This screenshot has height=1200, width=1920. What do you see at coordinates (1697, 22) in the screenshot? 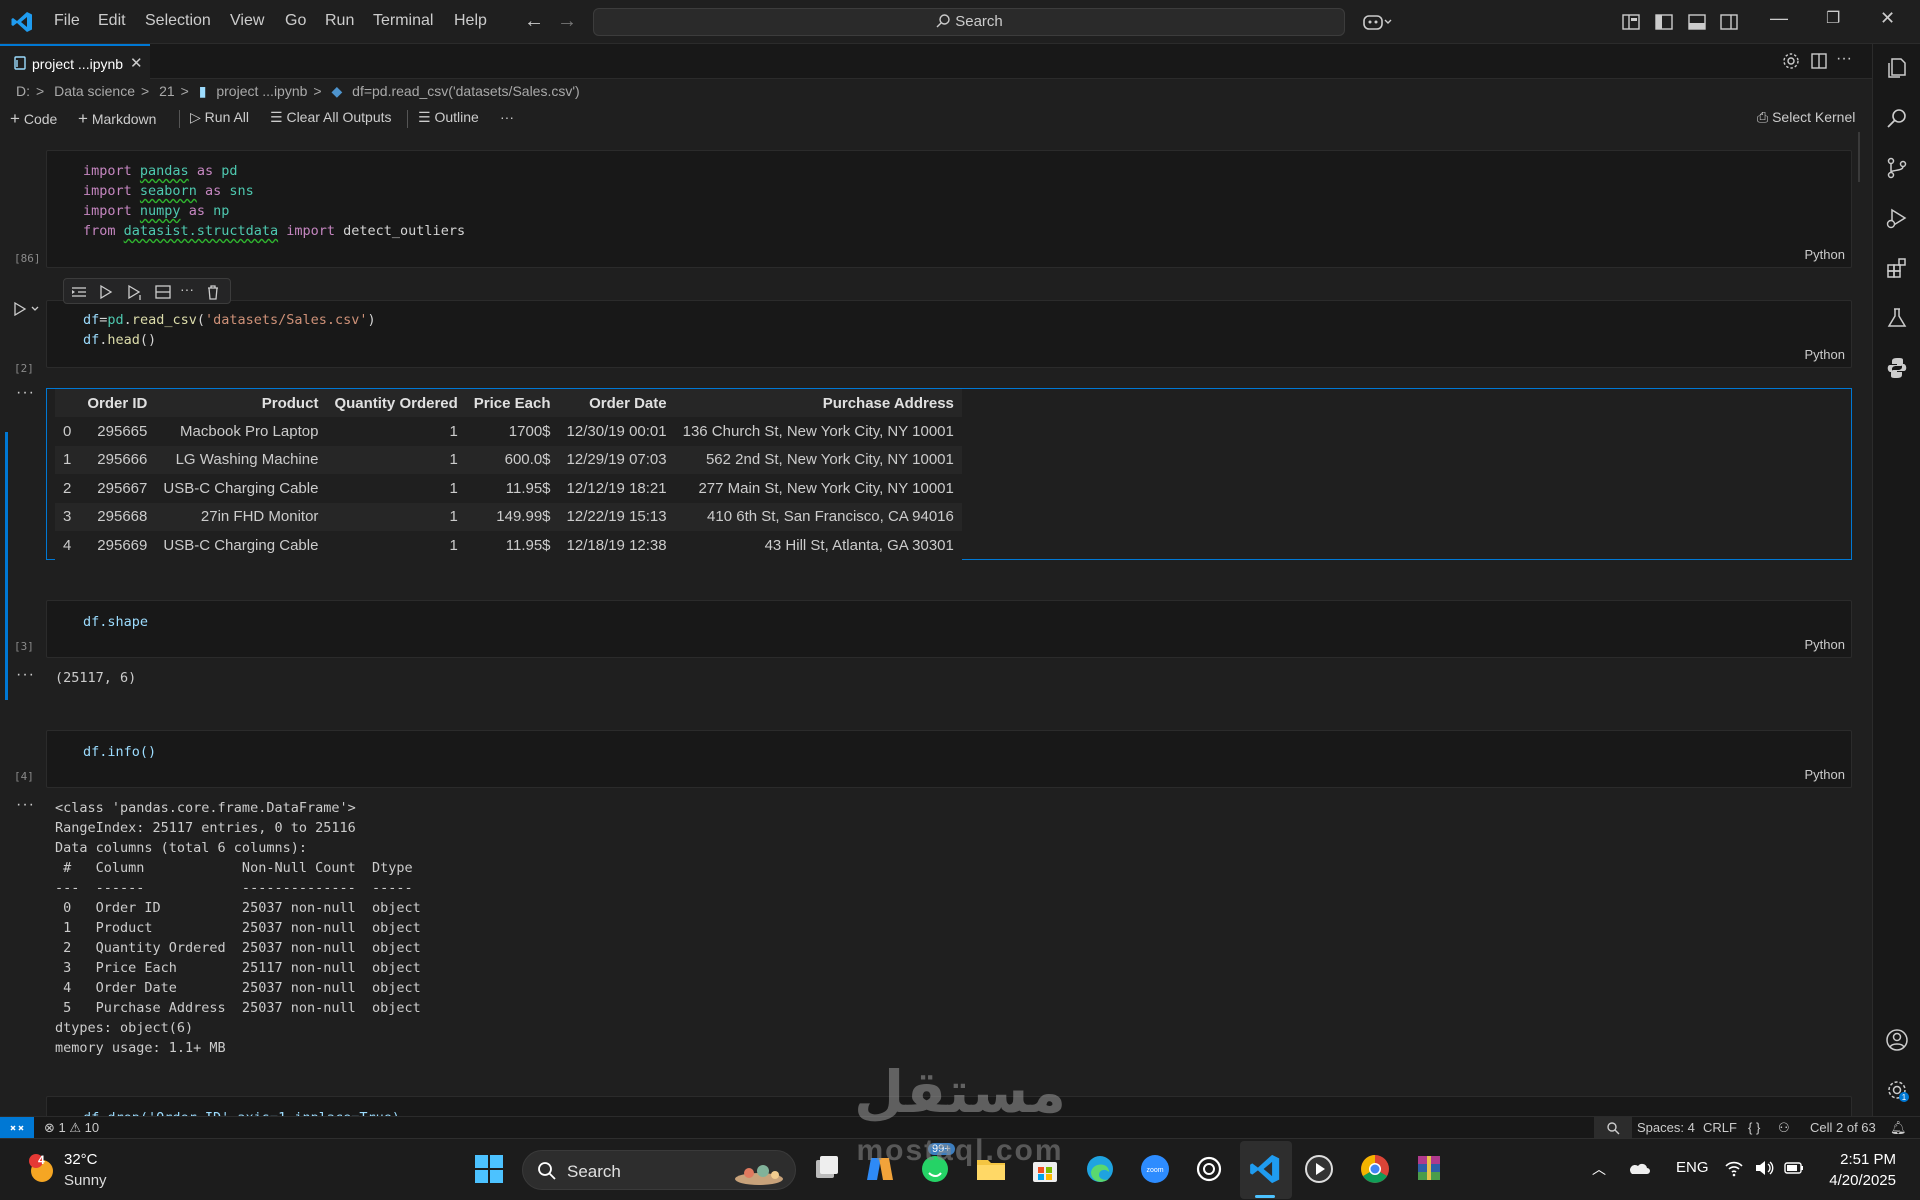
I see `toggle-panel-icon` at bounding box center [1697, 22].